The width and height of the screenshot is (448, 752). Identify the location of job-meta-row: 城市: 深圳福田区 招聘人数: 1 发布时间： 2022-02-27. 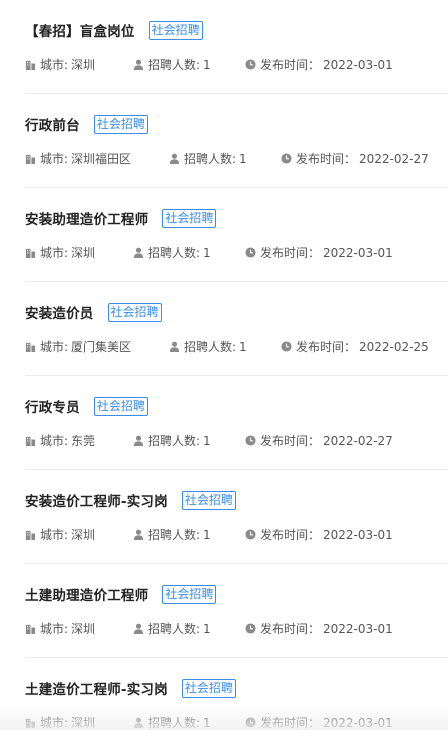
(227, 158).